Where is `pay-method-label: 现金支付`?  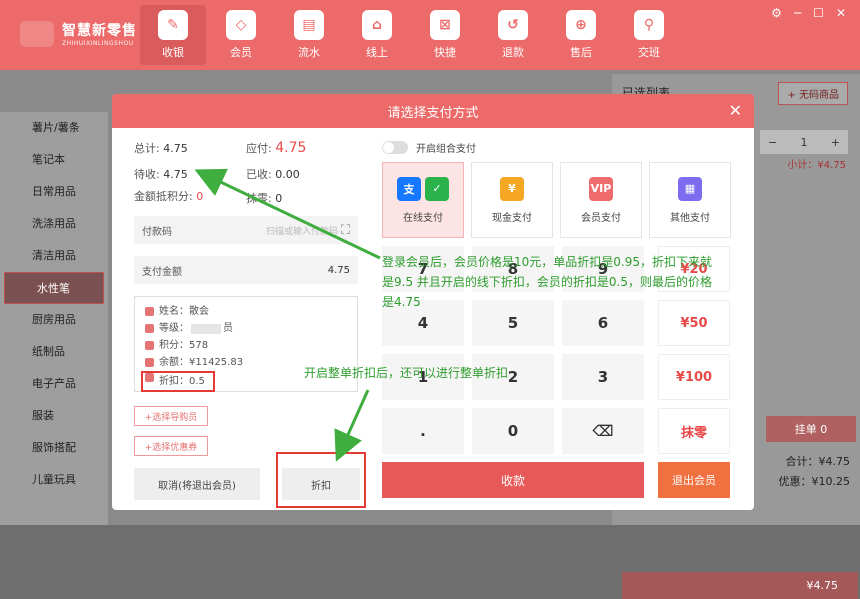 pay-method-label: 现金支付 is located at coordinates (512, 218).